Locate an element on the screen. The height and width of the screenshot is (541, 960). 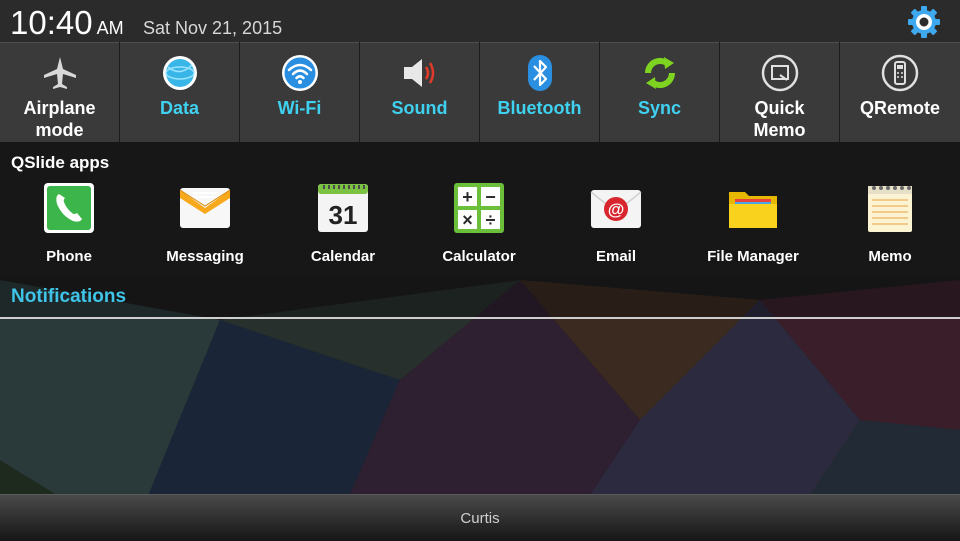
status-bar: 10:40 AM Sat Nov 21, 2015 is located at coordinates (480, 21).